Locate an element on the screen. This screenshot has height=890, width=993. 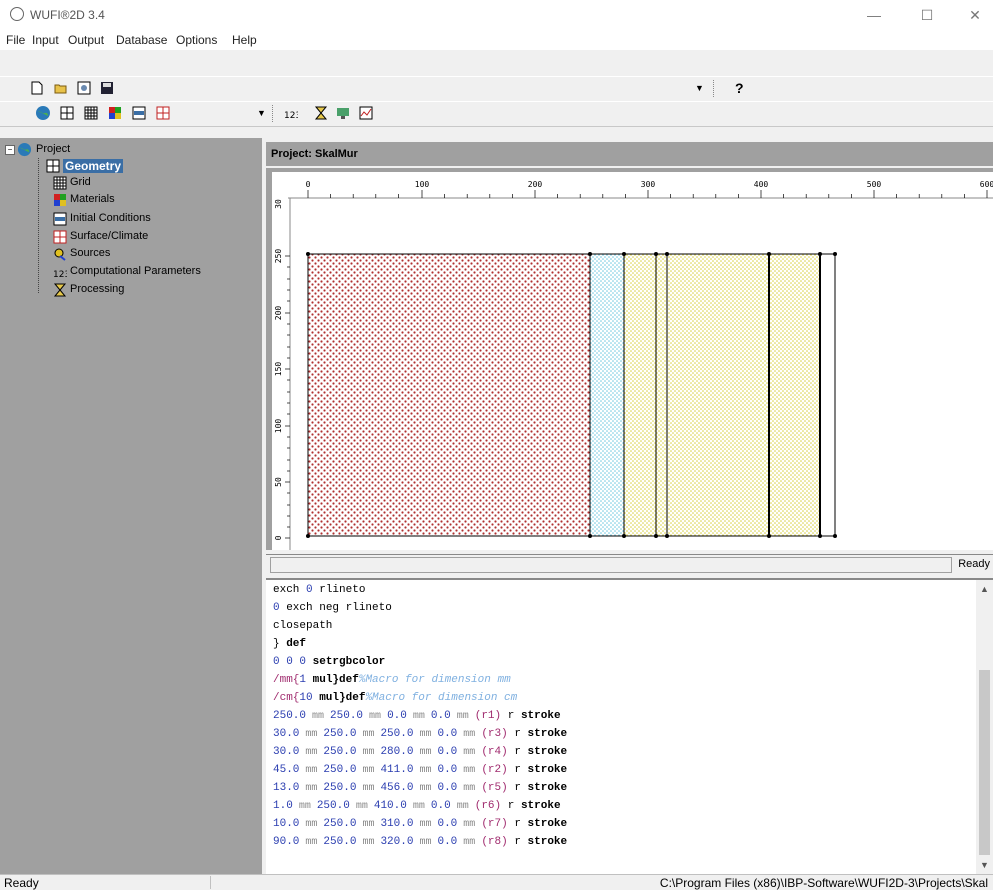
sources-icon is located at coordinates (60, 254).